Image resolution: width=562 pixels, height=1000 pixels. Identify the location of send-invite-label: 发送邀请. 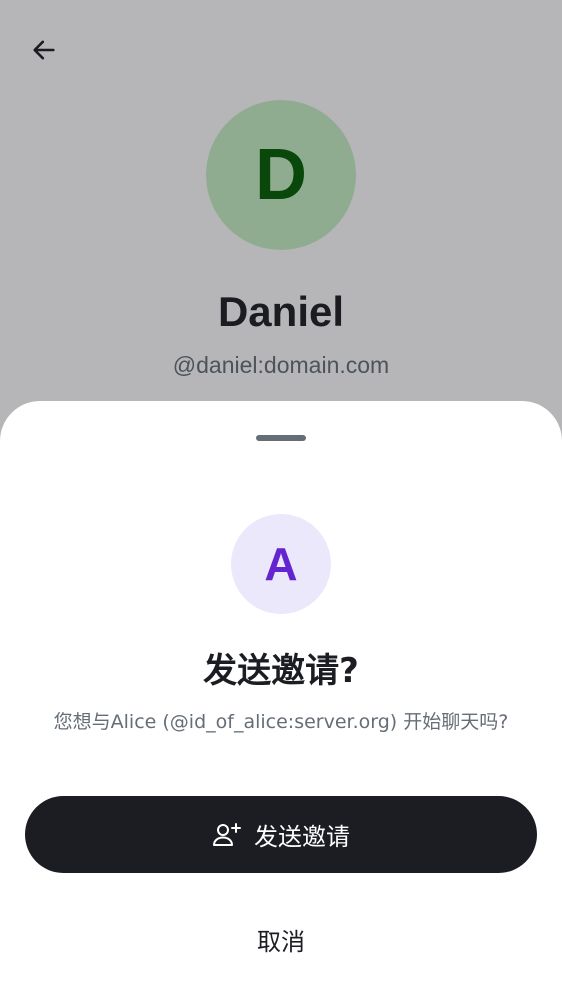
(302, 837).